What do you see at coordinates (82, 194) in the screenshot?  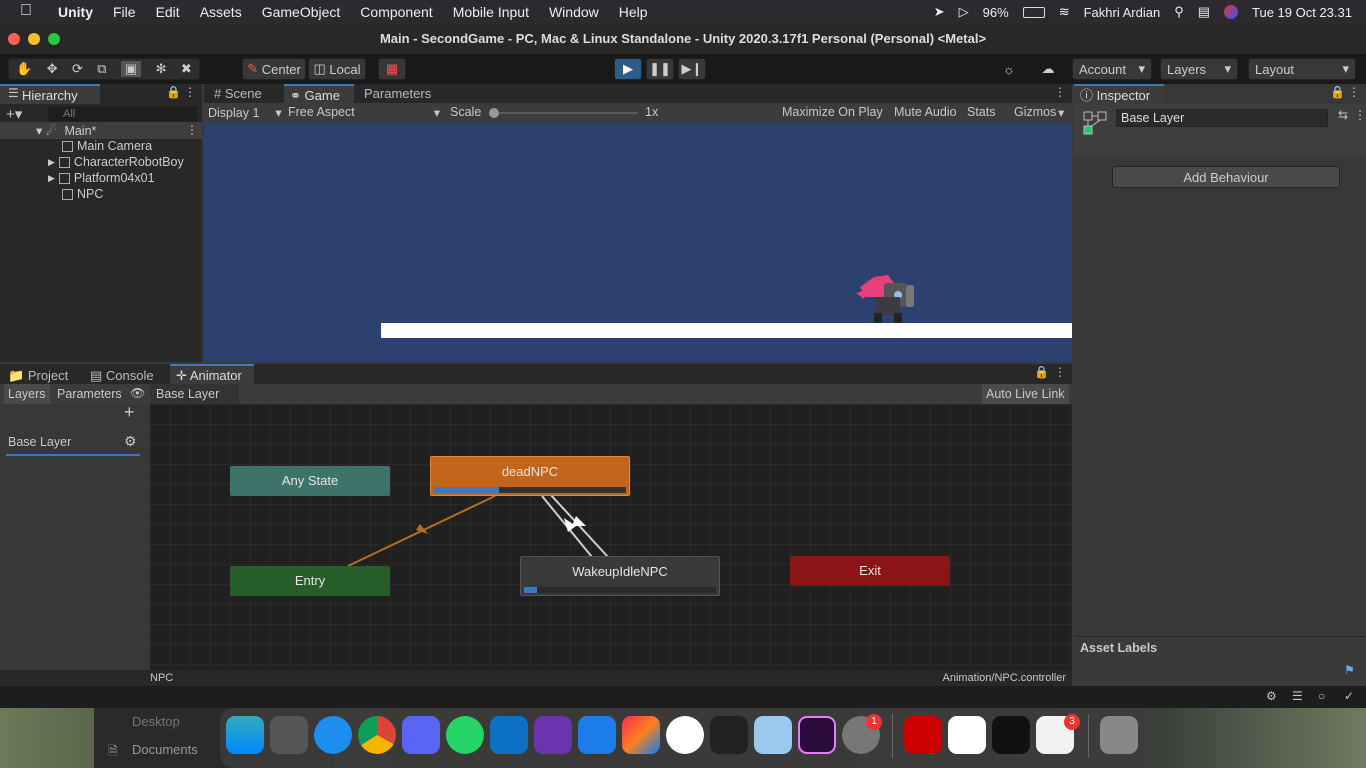 I see `hierarchy-item-npc: NPC` at bounding box center [82, 194].